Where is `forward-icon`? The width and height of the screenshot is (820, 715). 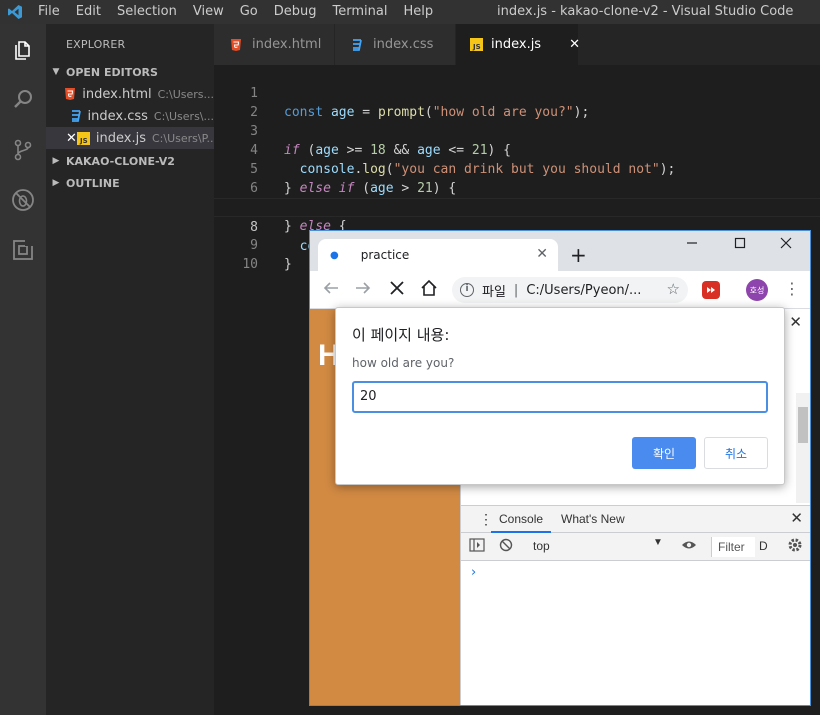 forward-icon is located at coordinates (363, 290).